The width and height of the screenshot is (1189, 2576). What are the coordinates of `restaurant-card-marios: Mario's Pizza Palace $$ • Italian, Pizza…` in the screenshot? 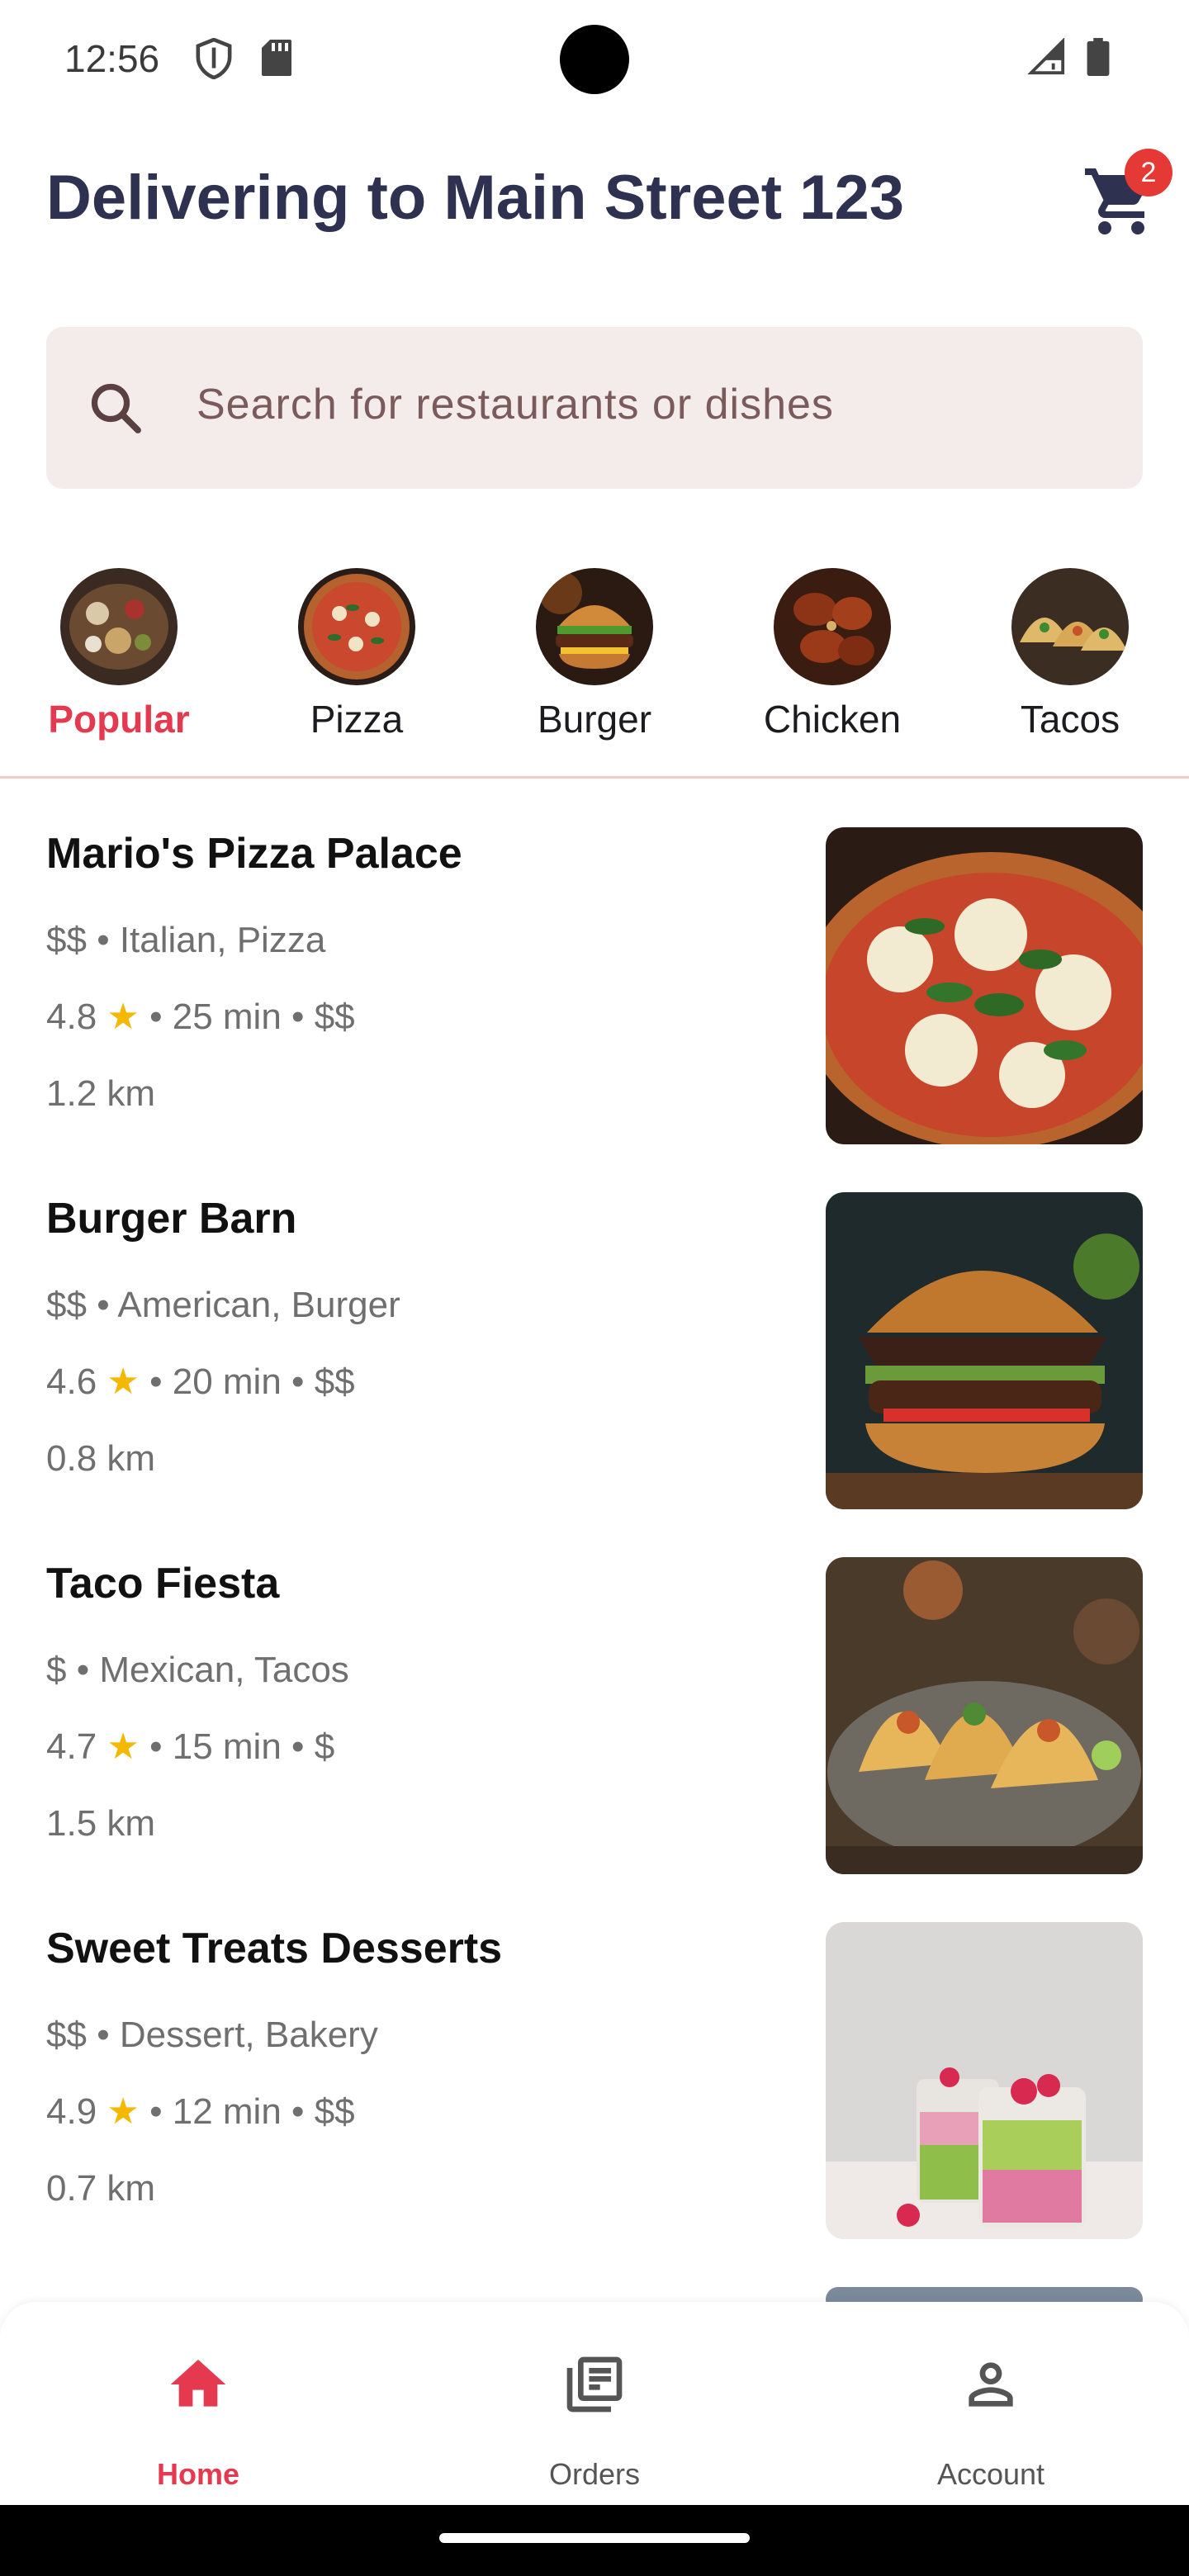 It's located at (594, 1001).